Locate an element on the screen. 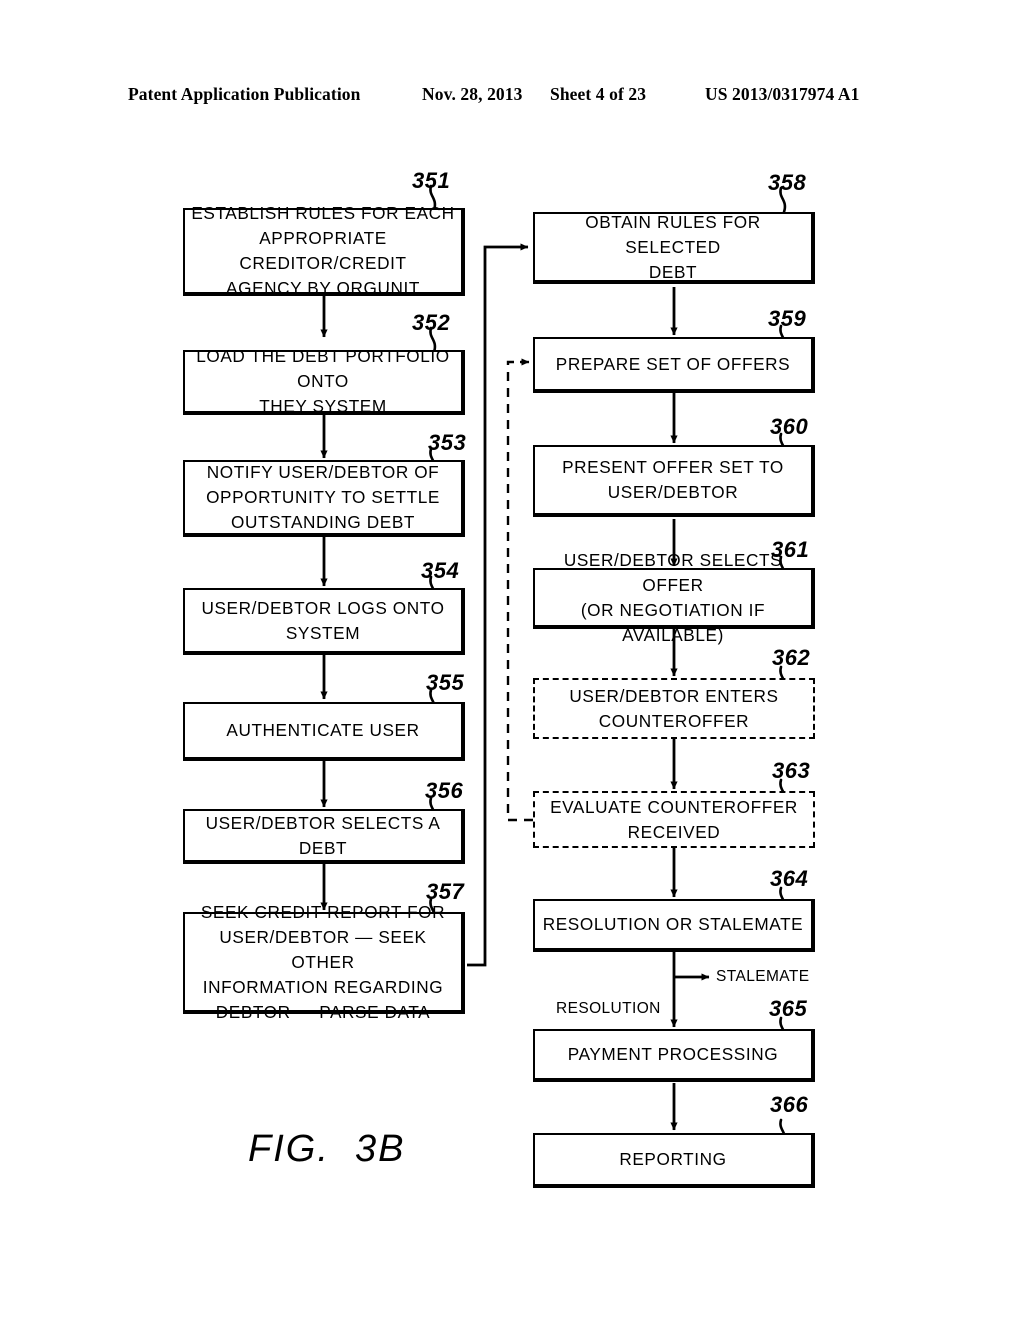 This screenshot has height=1320, width=1024. refnum-352: 352 is located at coordinates (431, 322).